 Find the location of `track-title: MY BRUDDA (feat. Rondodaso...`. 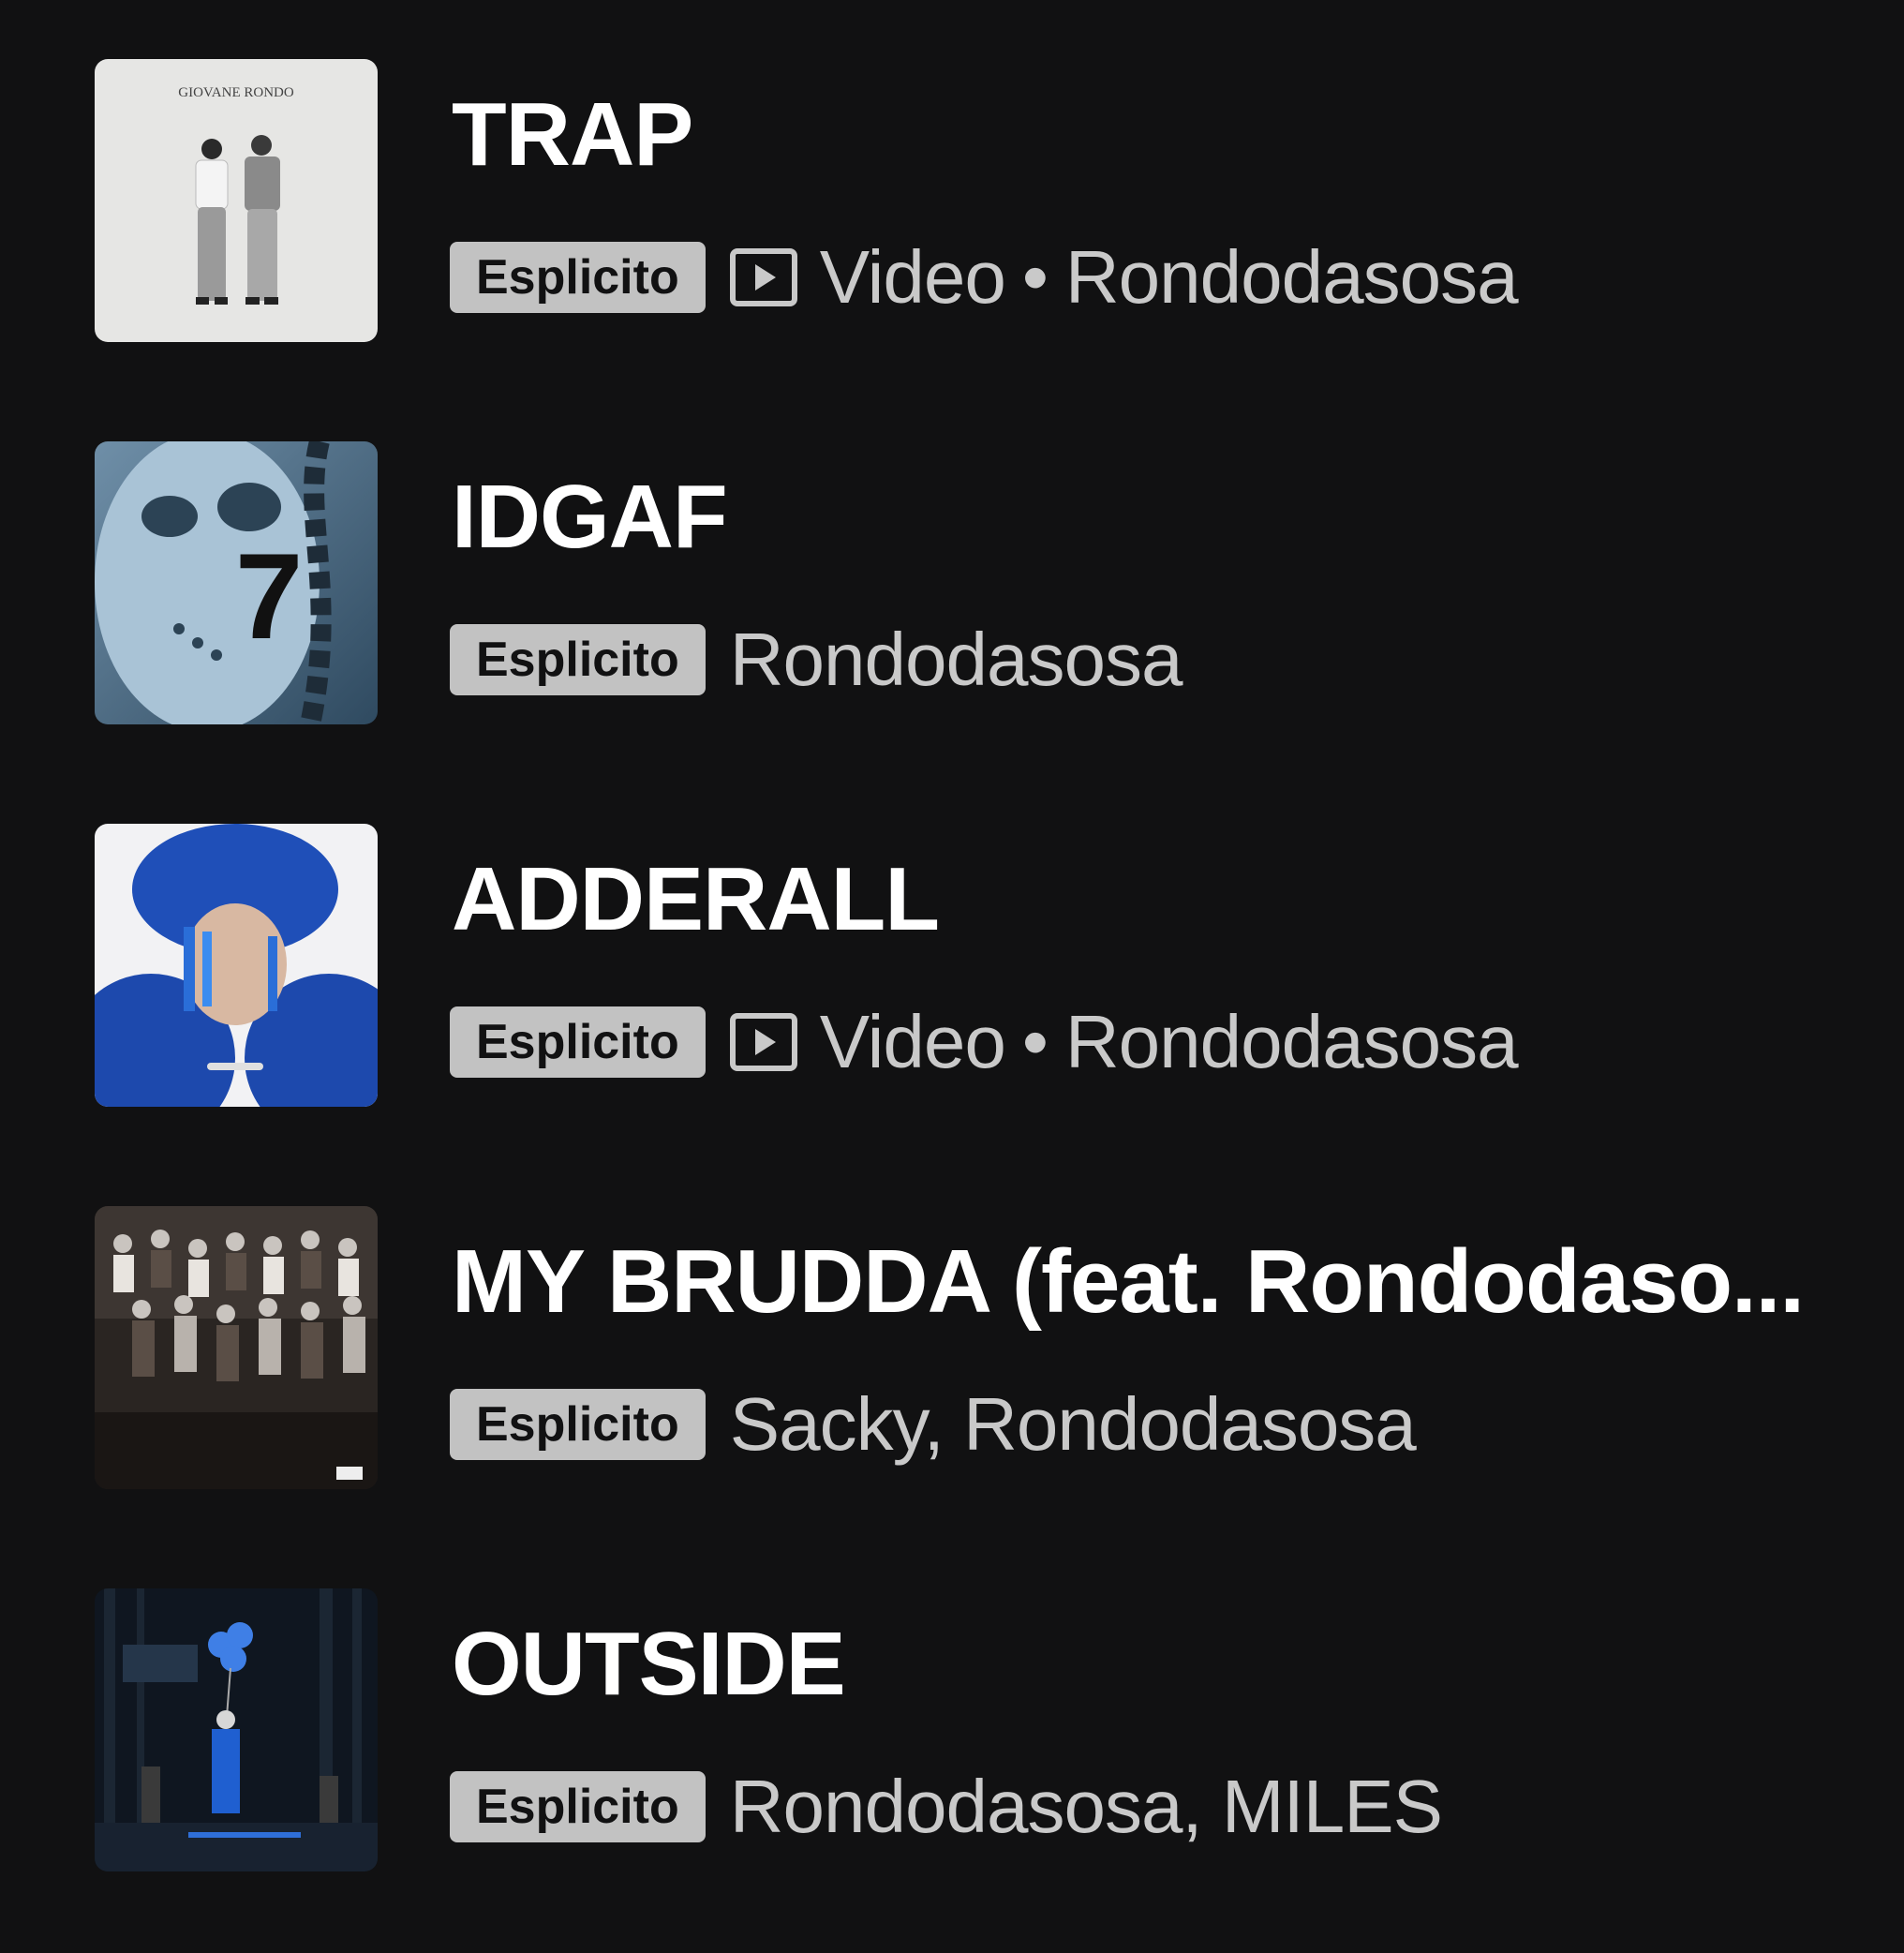

track-title: MY BRUDDA (feat. Rondodaso... is located at coordinates (1128, 1282).